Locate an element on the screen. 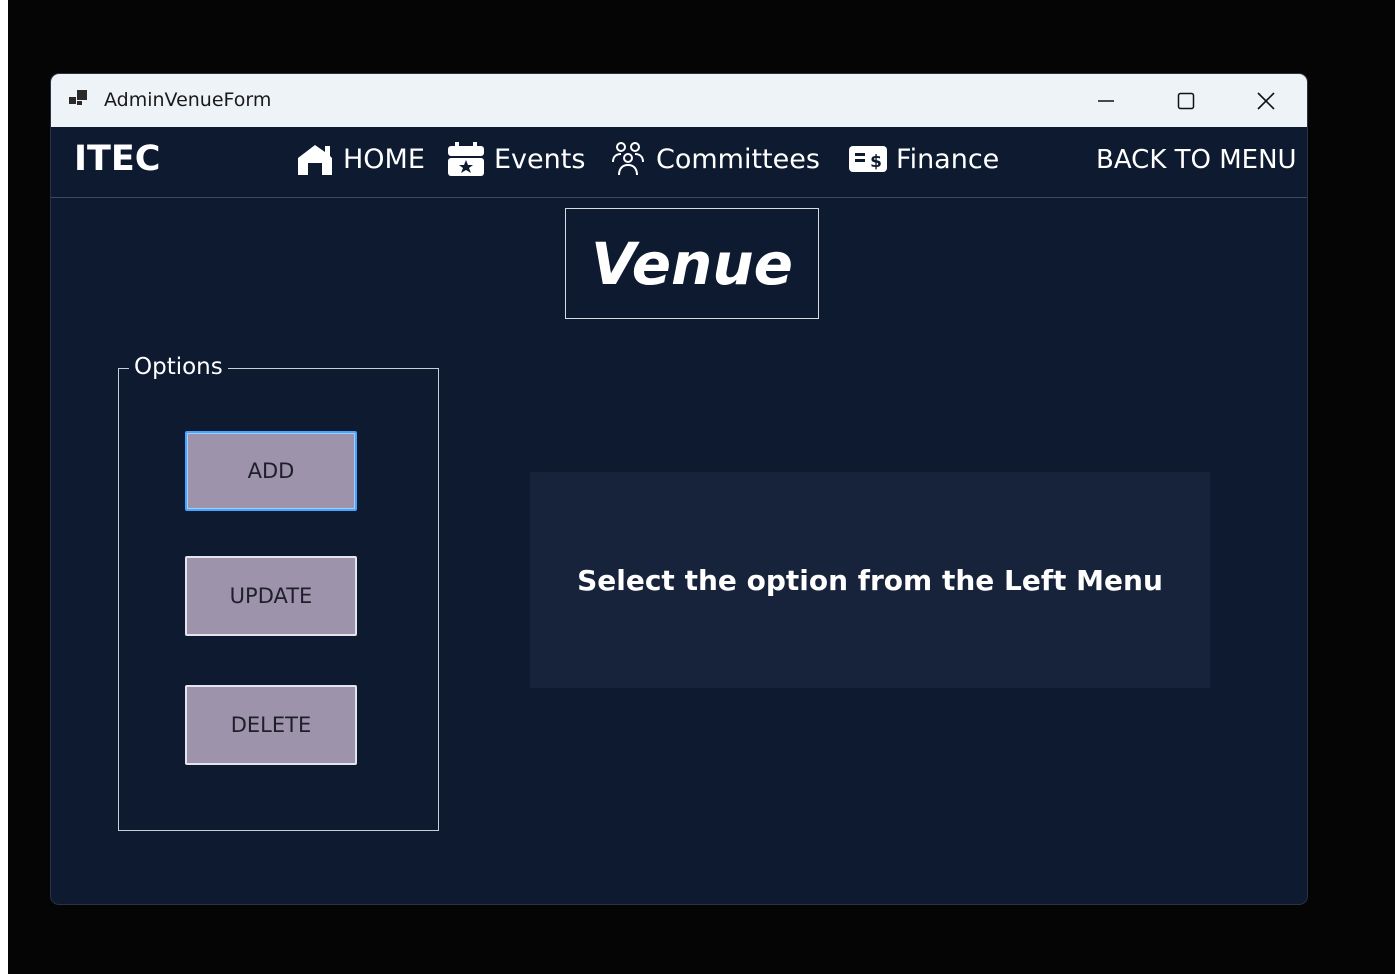 The width and height of the screenshot is (1395, 974). back-to-menu-link: BACK TO MENU is located at coordinates (1196, 160).